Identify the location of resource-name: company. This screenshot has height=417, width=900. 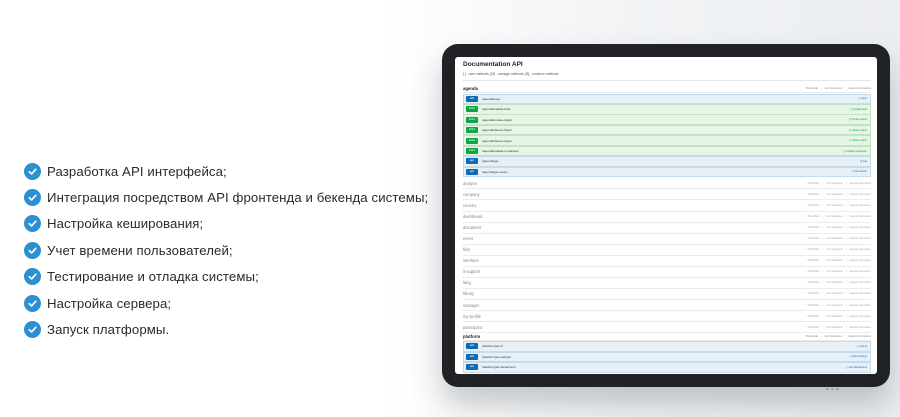
(635, 194).